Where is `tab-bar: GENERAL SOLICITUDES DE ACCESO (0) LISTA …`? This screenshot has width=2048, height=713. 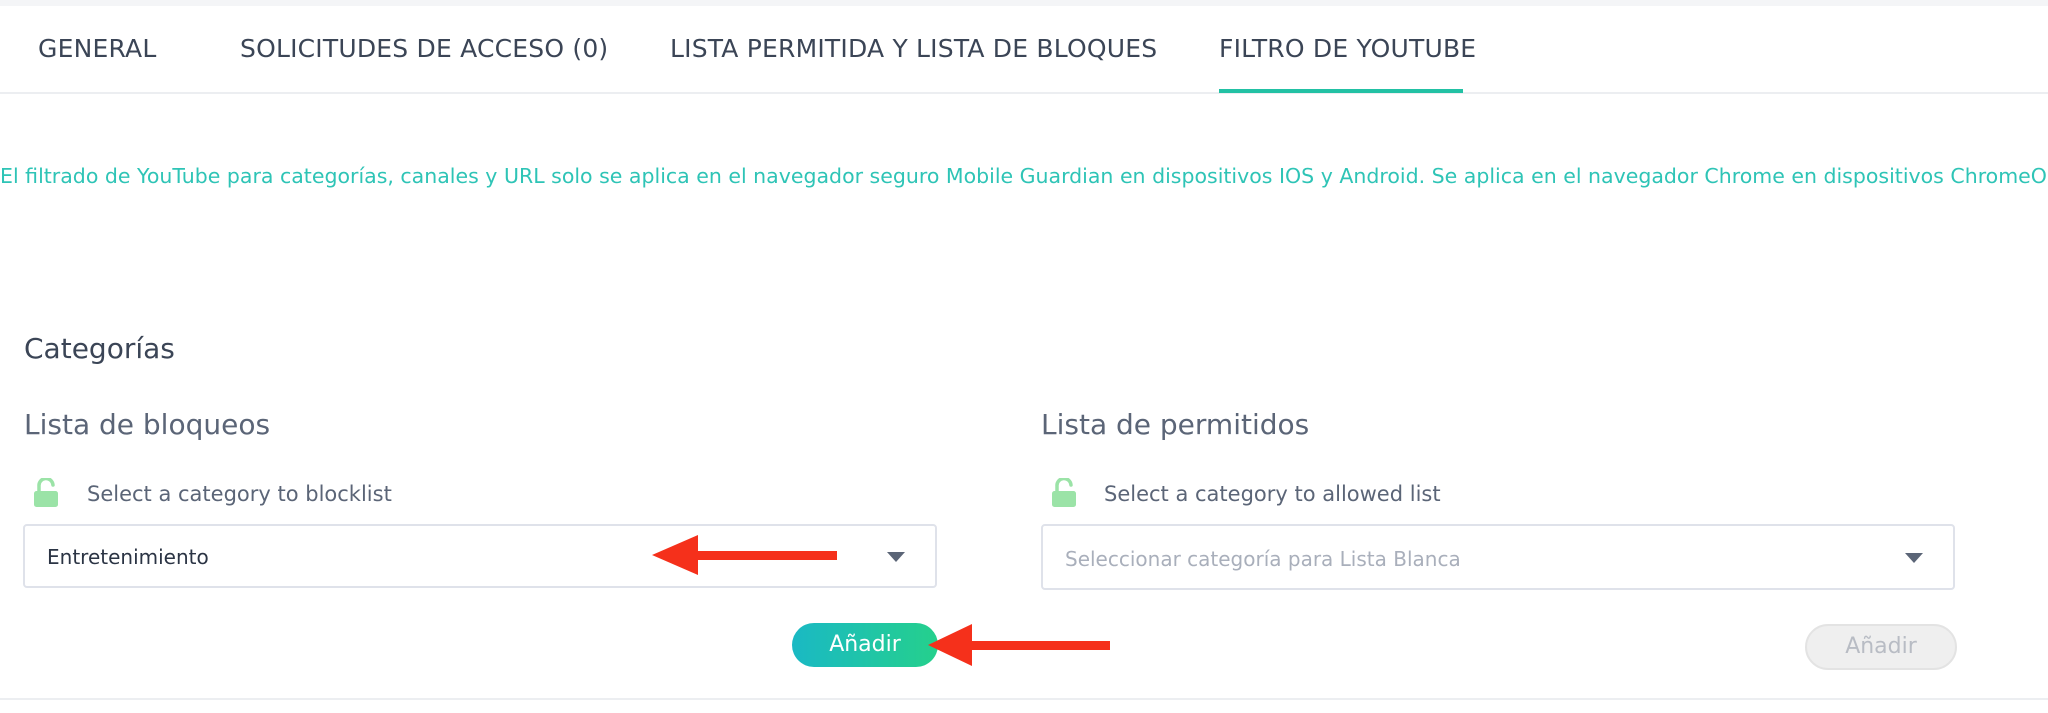 tab-bar: GENERAL SOLICITUDES DE ACCESO (0) LISTA … is located at coordinates (1024, 50).